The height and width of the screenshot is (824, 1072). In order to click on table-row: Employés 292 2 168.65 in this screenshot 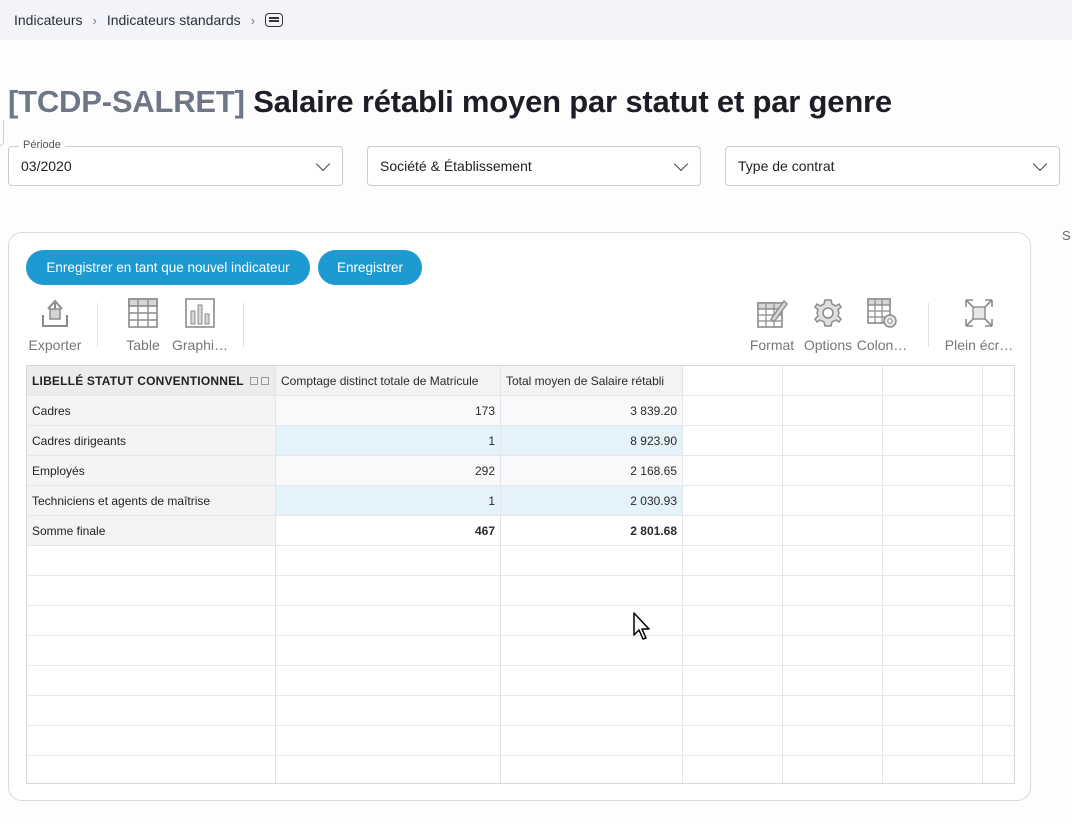, I will do `click(520, 471)`.